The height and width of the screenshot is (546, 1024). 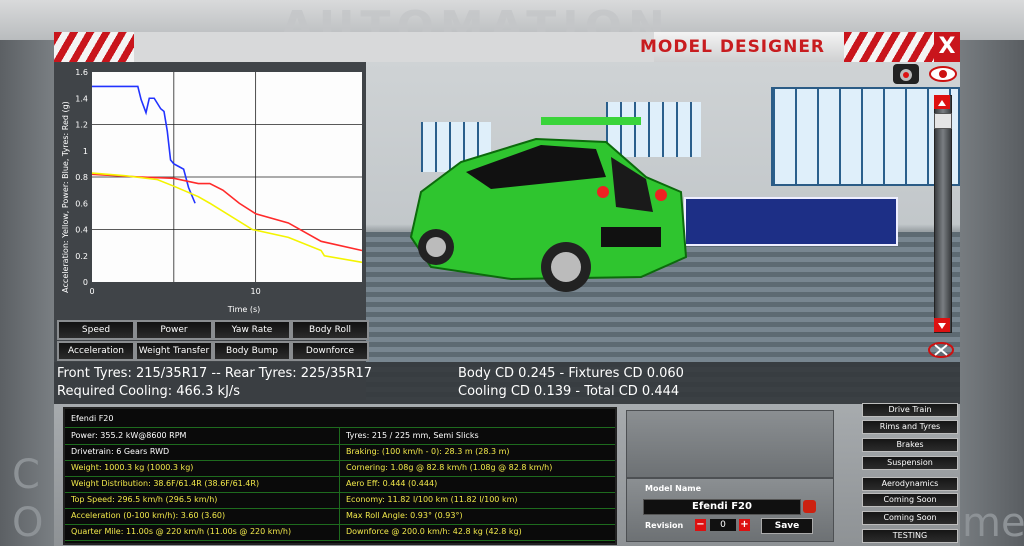 What do you see at coordinates (252, 330) in the screenshot?
I see `graph-yaw-rate-button: Yaw Rate` at bounding box center [252, 330].